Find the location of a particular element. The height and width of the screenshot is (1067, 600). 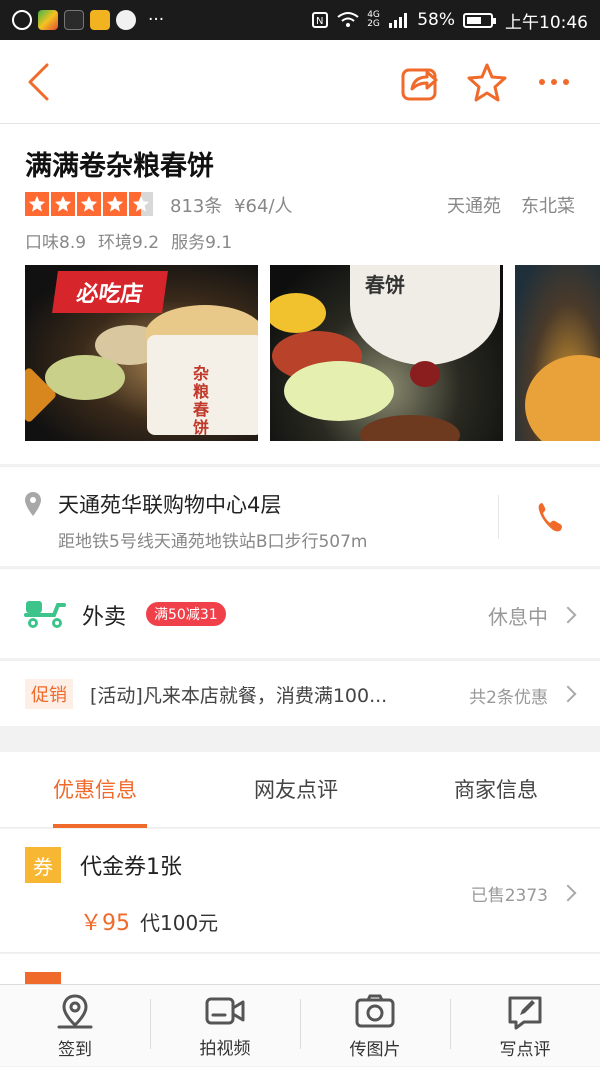

clock: 上午10:46 is located at coordinates (546, 22).